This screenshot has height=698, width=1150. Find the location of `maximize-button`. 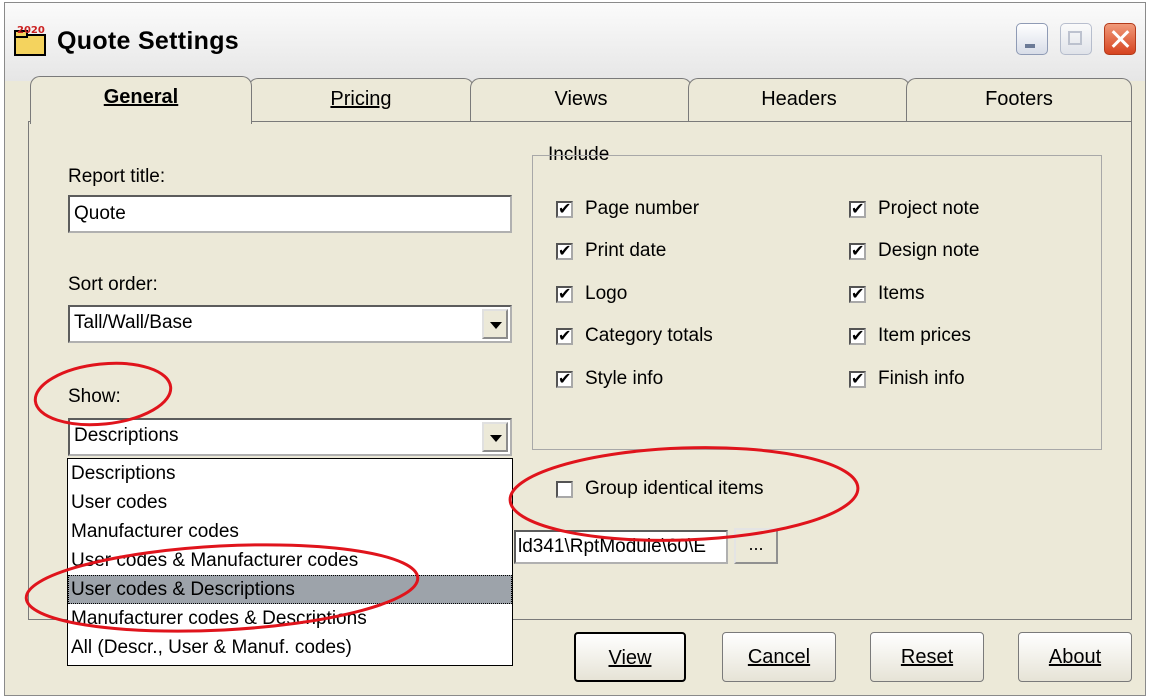

maximize-button is located at coordinates (1076, 39).